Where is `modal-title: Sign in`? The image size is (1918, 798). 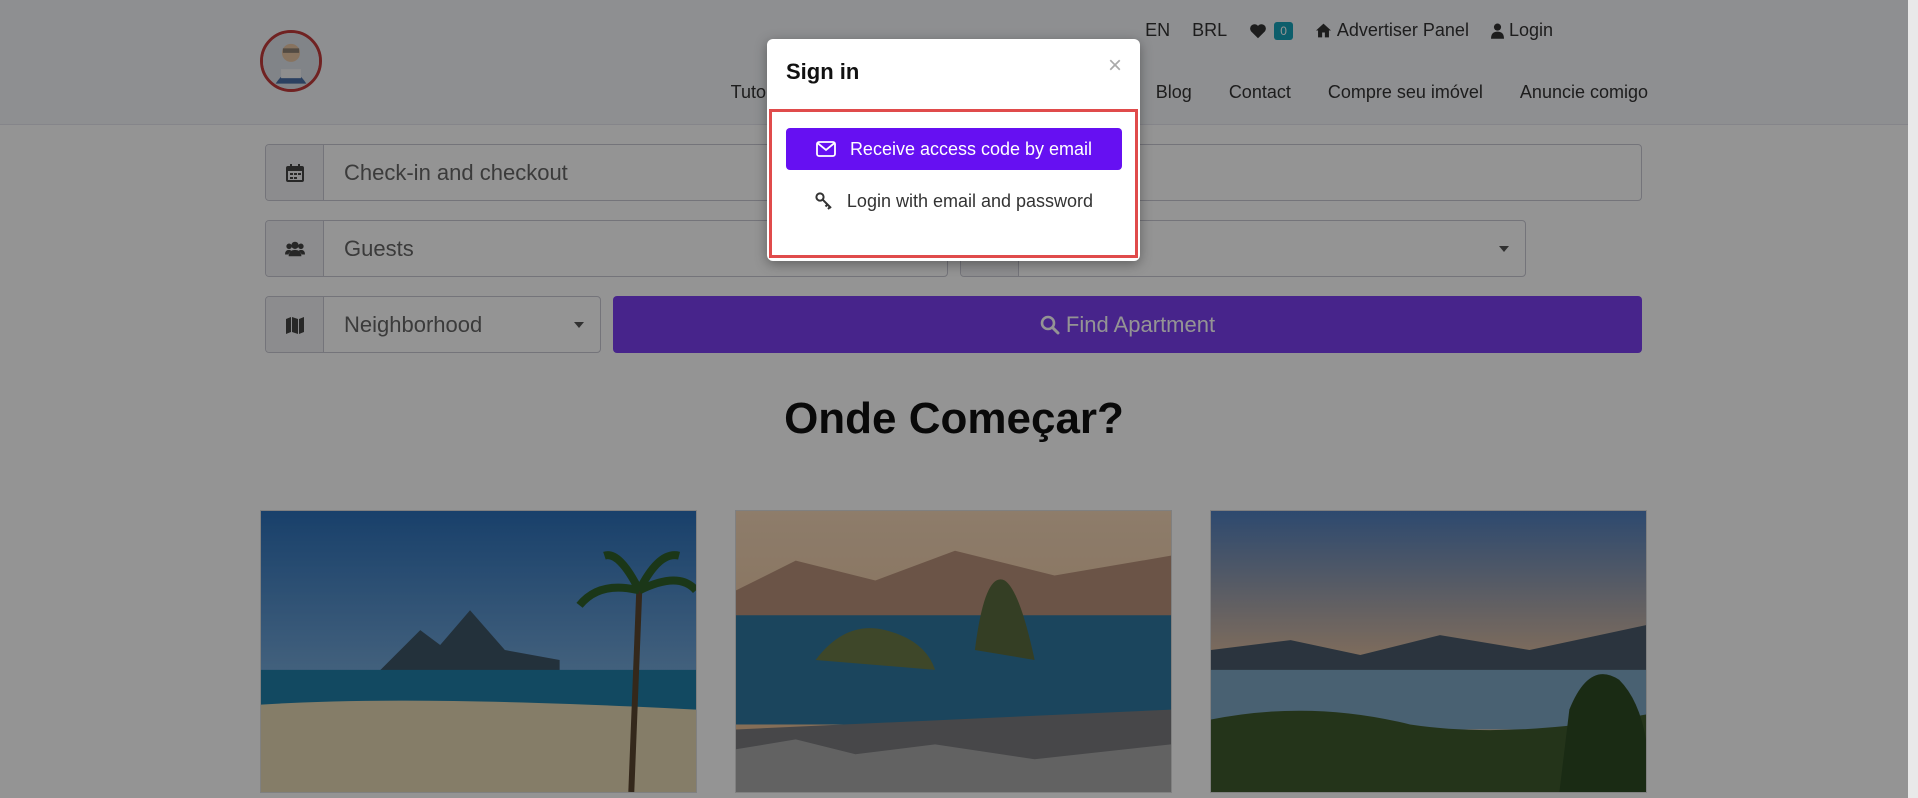
modal-title: Sign in is located at coordinates (823, 71).